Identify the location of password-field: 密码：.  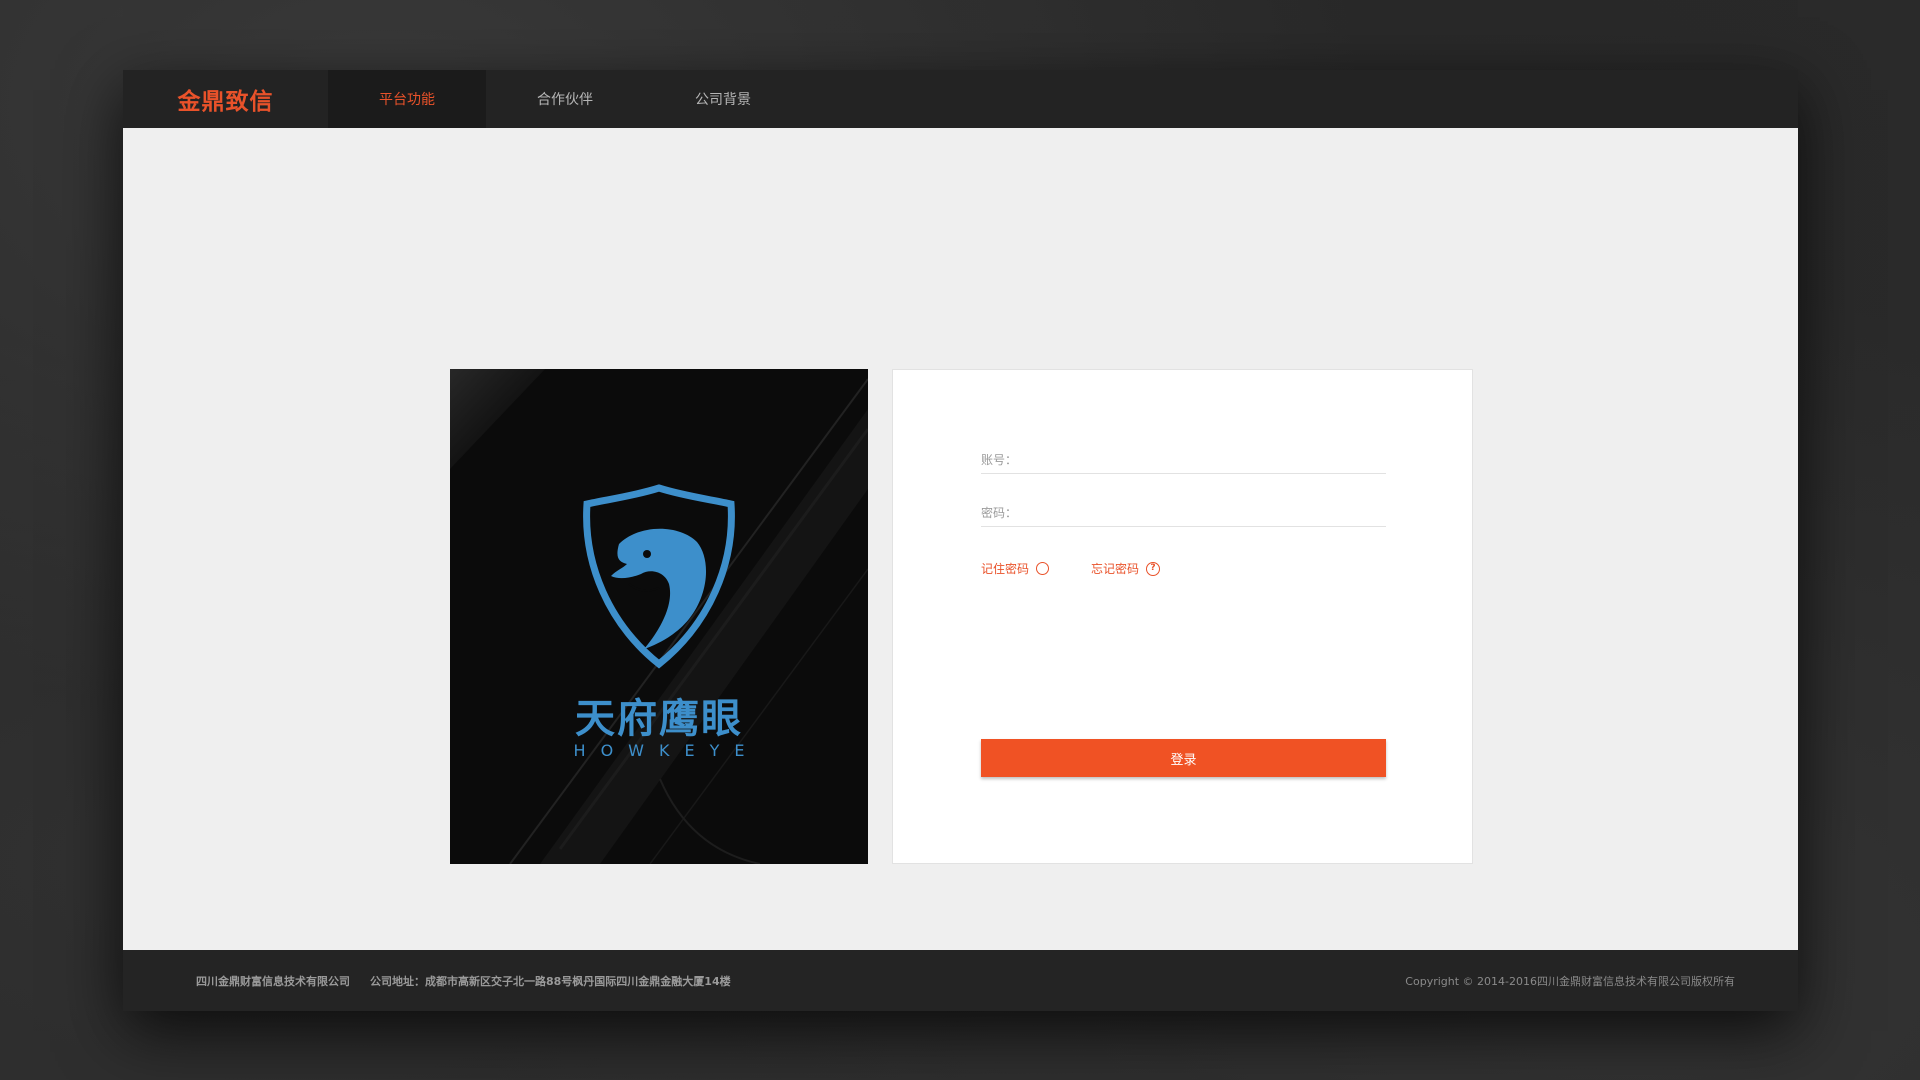
(1183, 513).